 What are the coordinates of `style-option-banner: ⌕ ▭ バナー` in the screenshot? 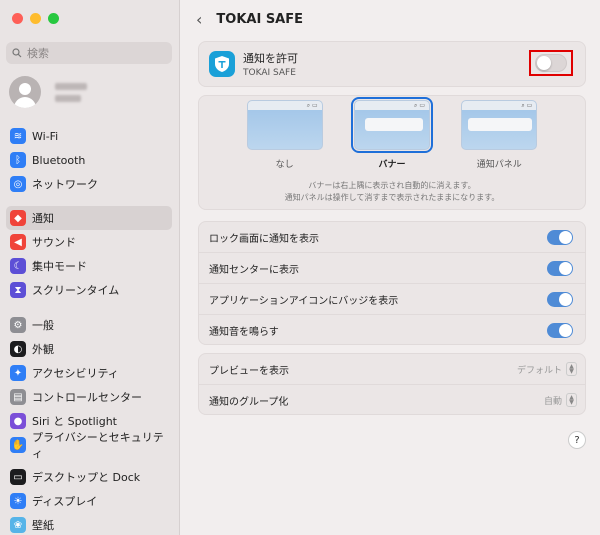 It's located at (391, 133).